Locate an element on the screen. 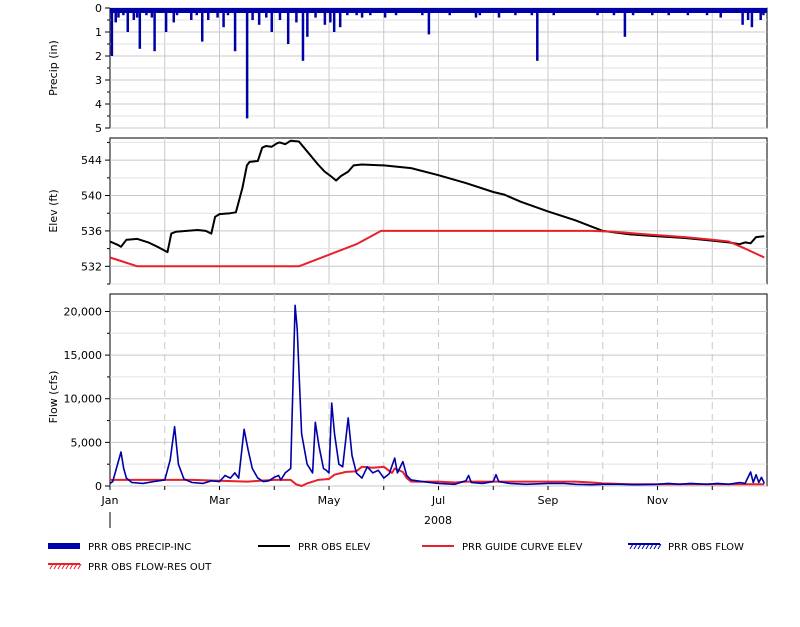  legend-label: PRR OBS FLOW is located at coordinates (706, 547).